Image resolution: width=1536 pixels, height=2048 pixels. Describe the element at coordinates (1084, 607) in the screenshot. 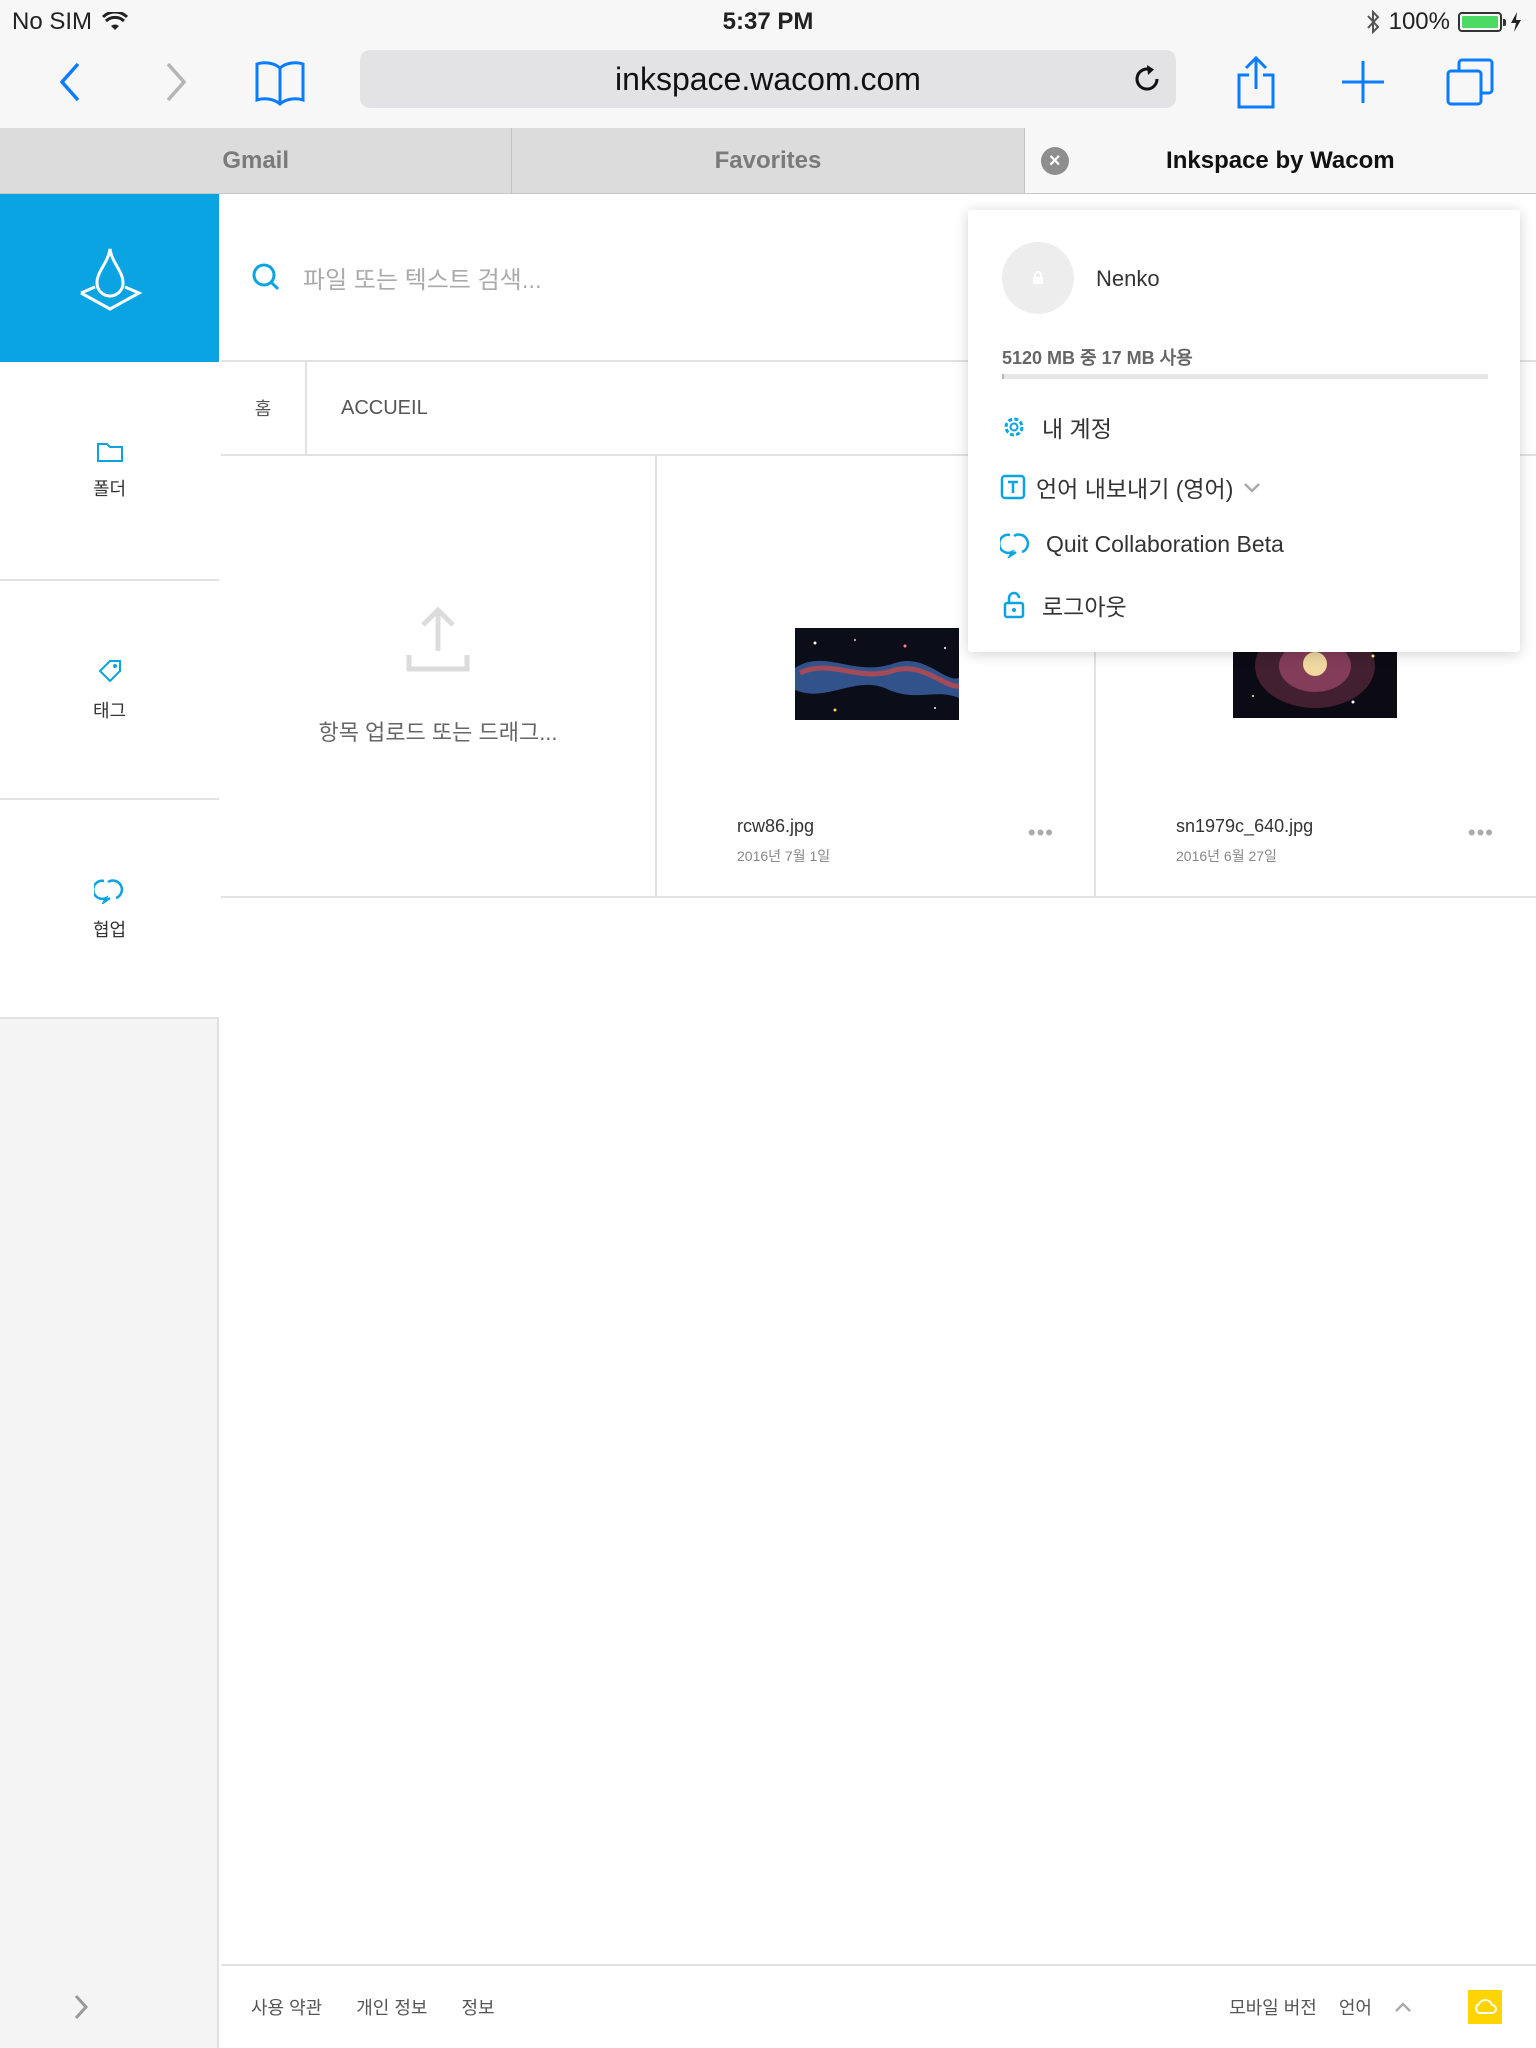

I see `menu-item-label: 로그아웃` at that location.